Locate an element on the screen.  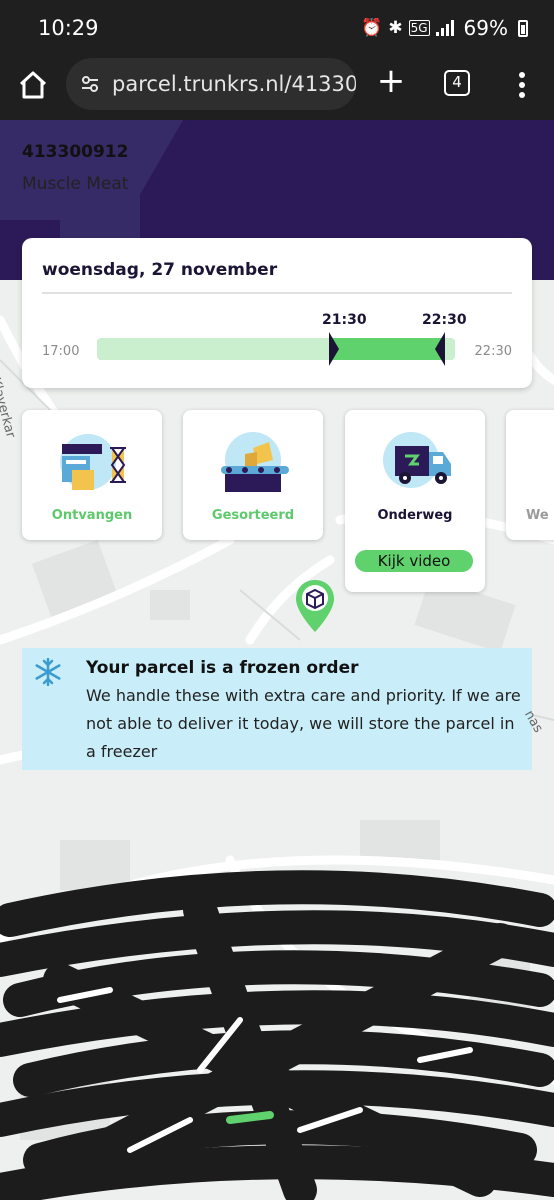
shop-name: Muscle Meat is located at coordinates (75, 184).